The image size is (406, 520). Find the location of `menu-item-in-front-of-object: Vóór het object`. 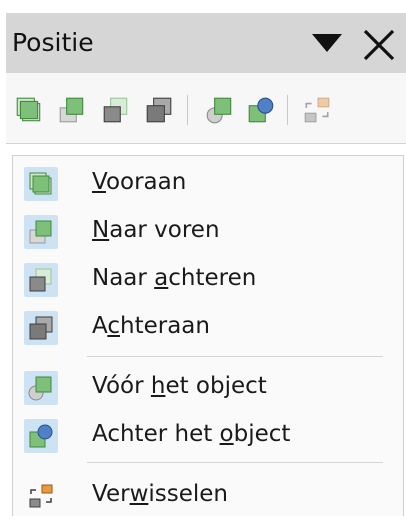

menu-item-in-front-of-object: Vóór het object is located at coordinates (203, 388).